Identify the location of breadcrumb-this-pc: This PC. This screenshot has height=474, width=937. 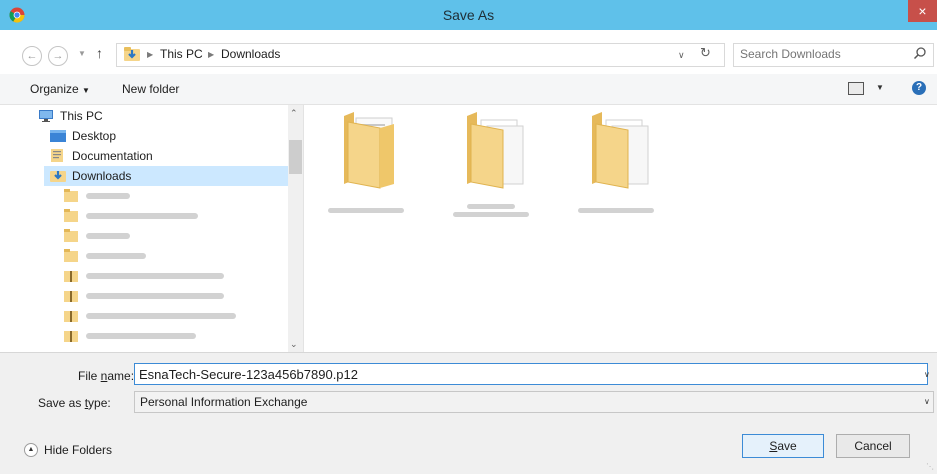
(181, 54).